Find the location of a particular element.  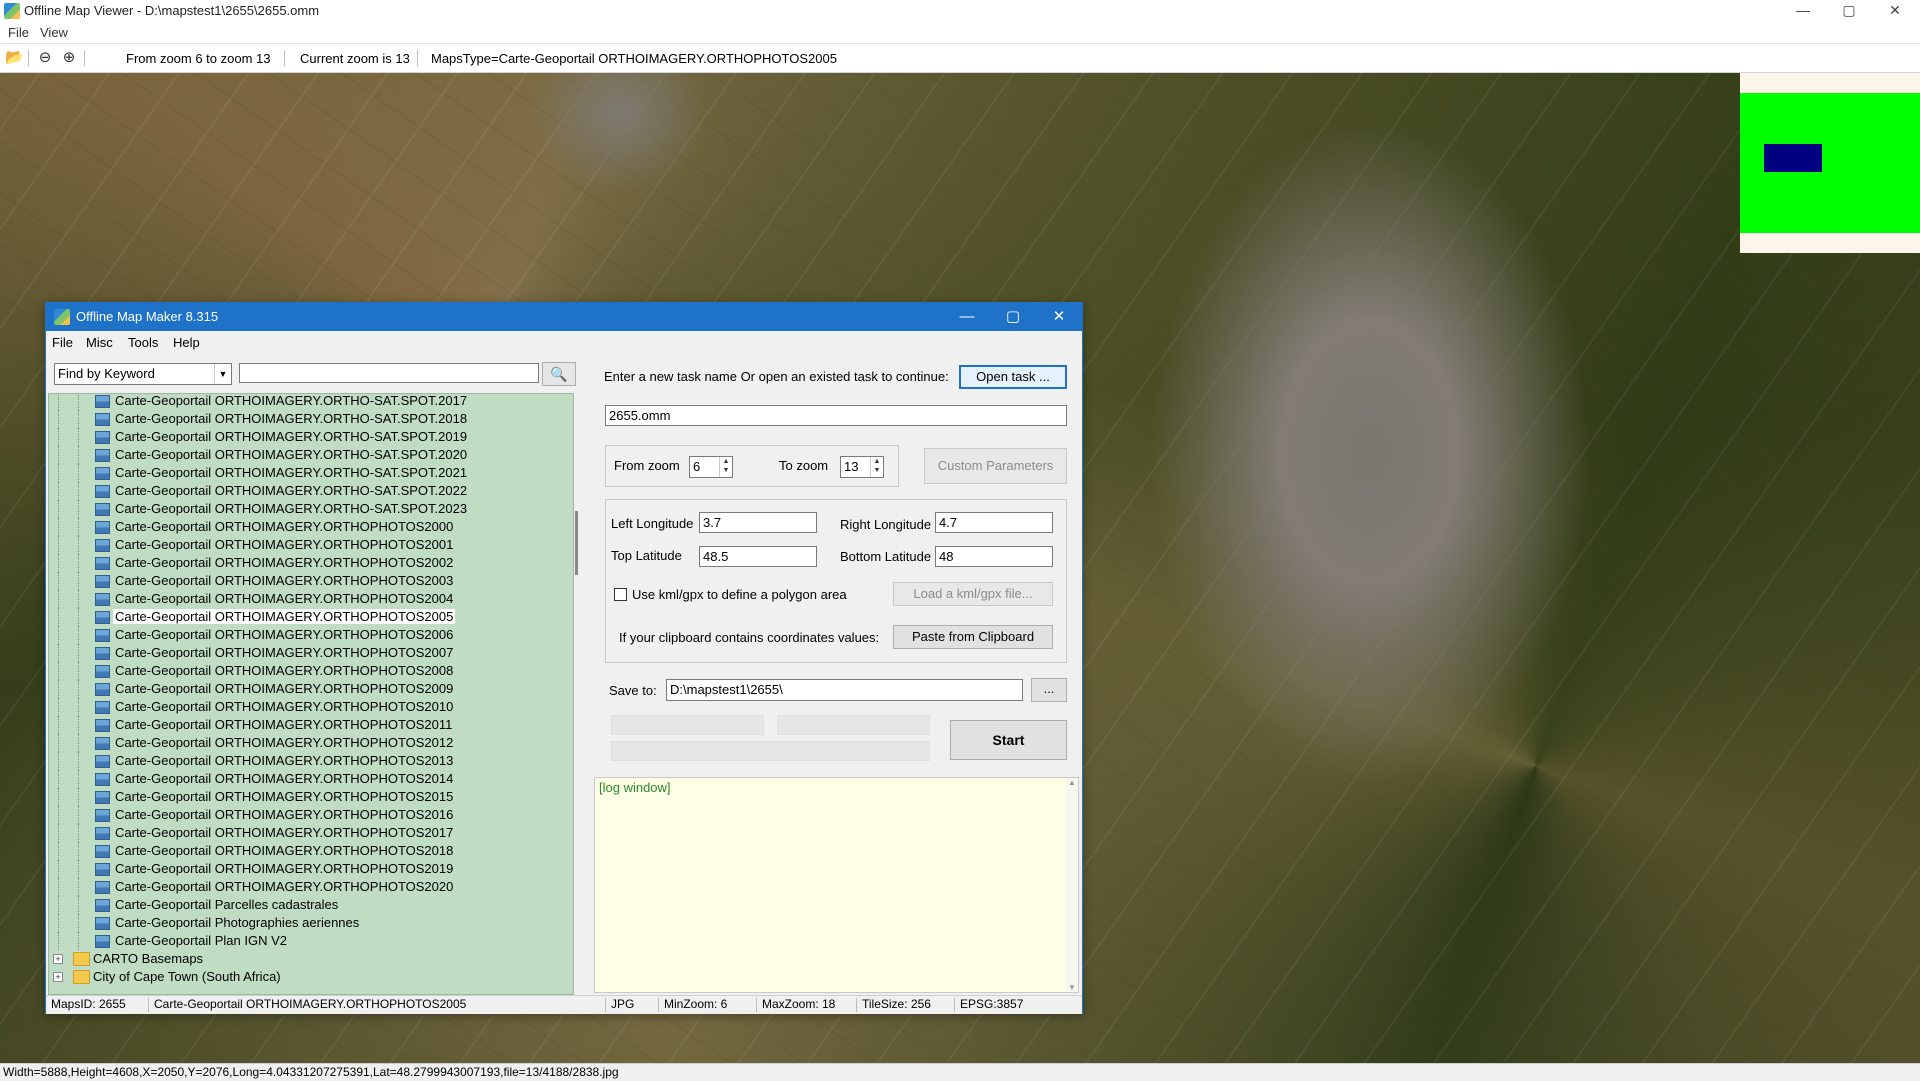

from-zoom-field: 6 ▲ ▼ is located at coordinates (711, 467).